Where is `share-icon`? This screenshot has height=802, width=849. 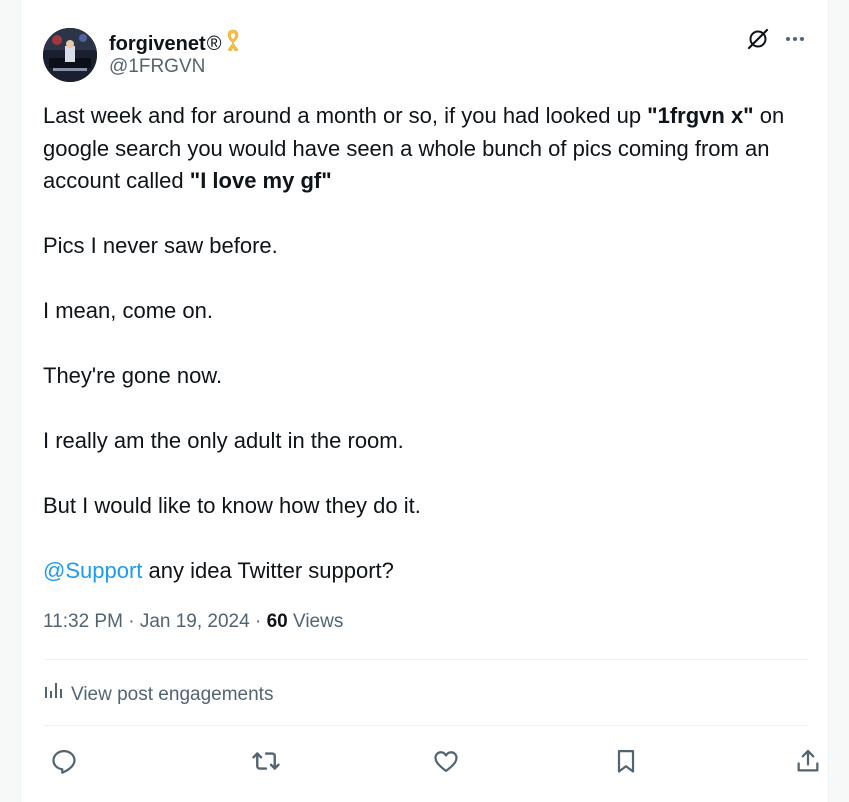 share-icon is located at coordinates (808, 763).